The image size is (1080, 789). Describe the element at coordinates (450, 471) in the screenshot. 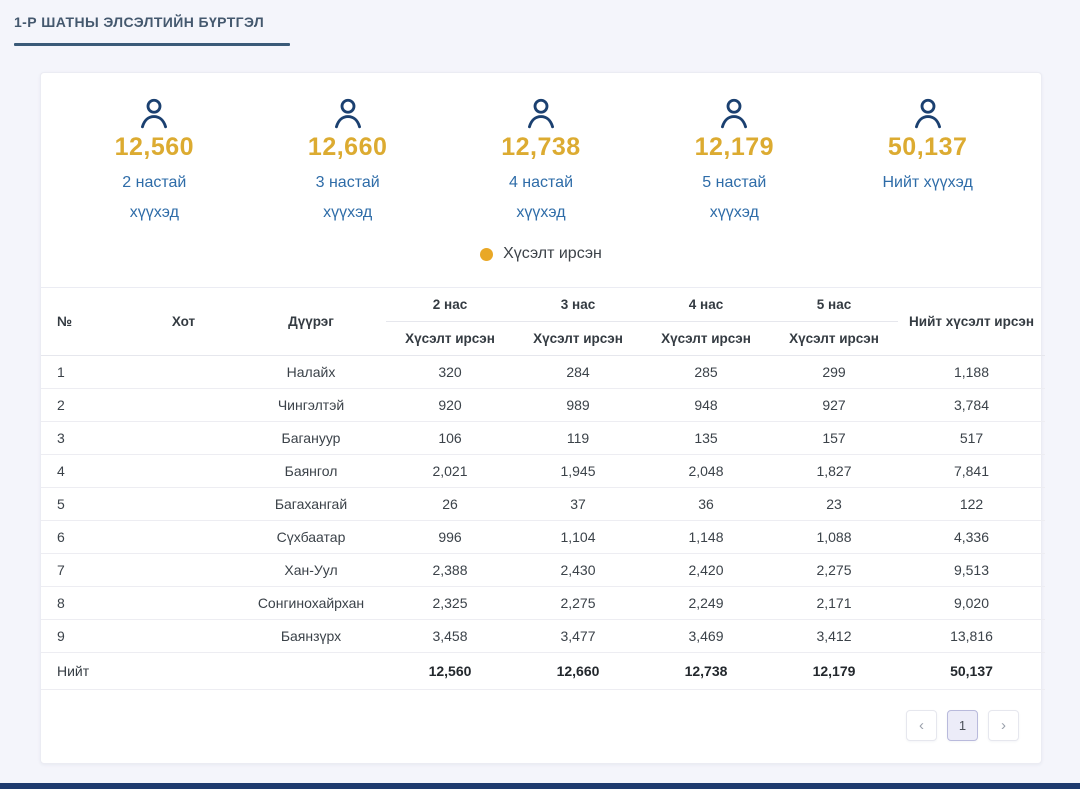

I see `cell-age2: 2,021` at that location.